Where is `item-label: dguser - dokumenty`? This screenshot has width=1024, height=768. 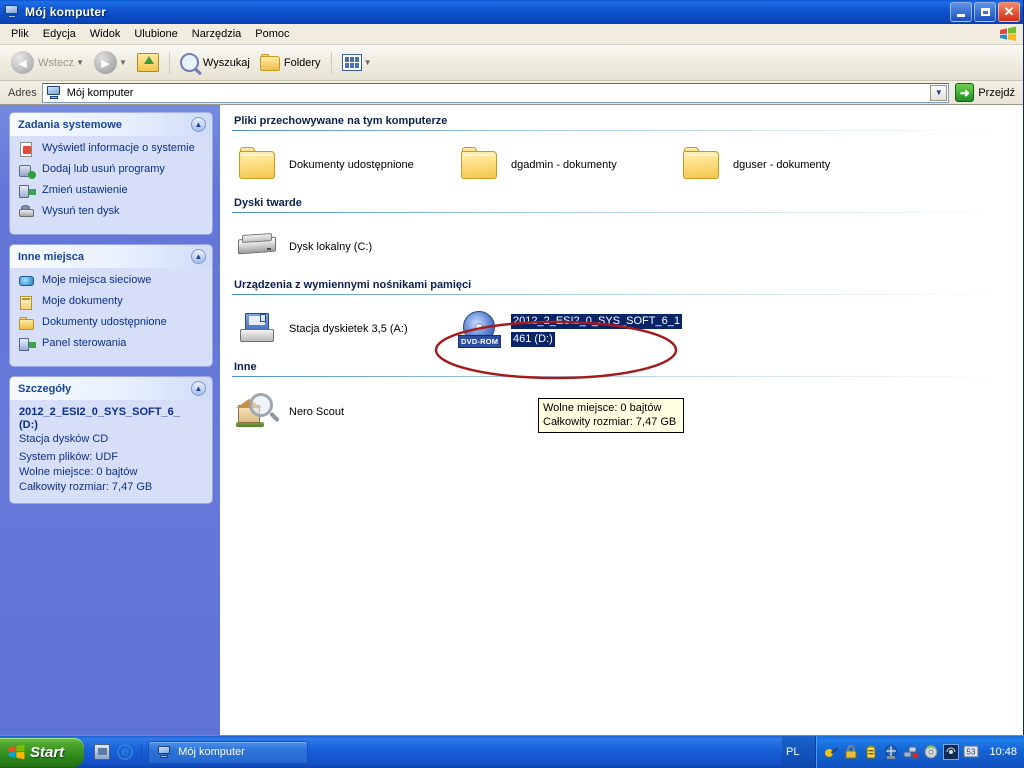 item-label: dguser - dokumenty is located at coordinates (782, 164).